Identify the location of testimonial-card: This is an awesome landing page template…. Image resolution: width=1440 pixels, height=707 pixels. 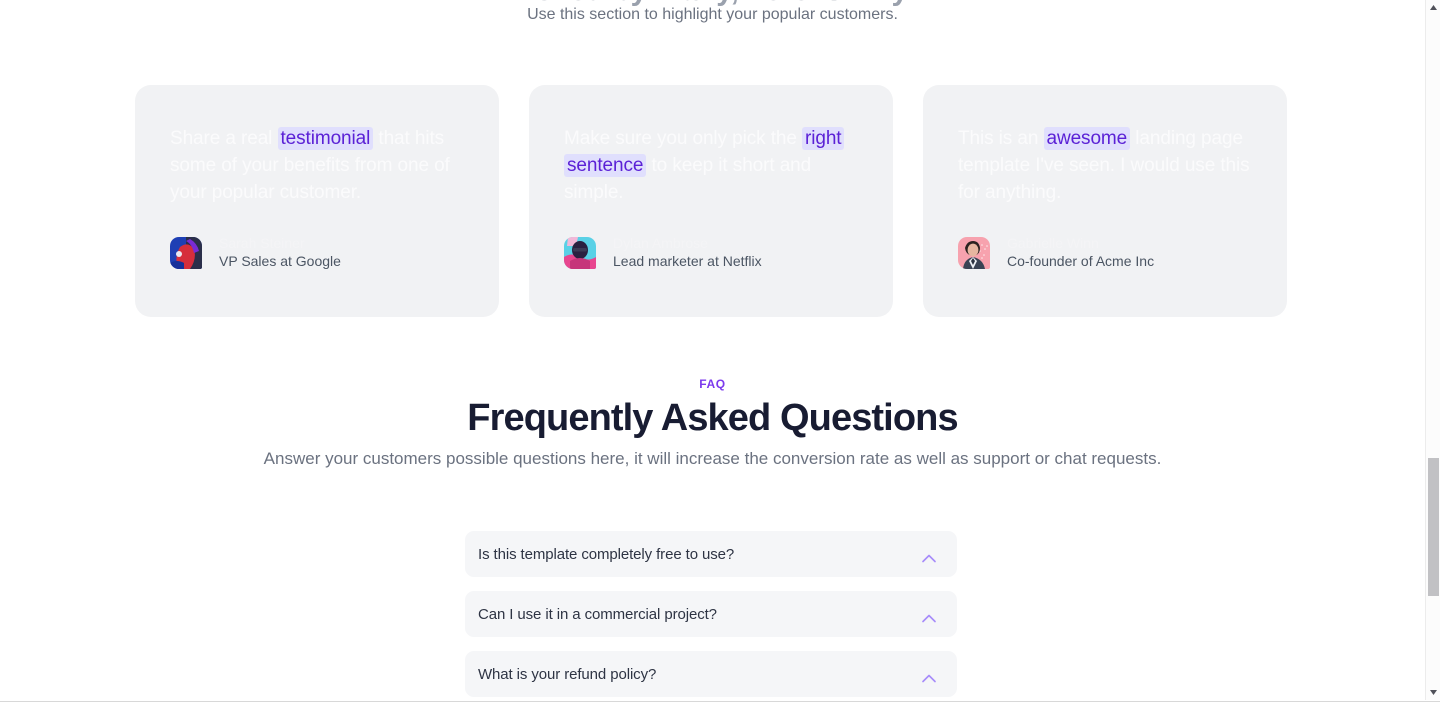
(1105, 201).